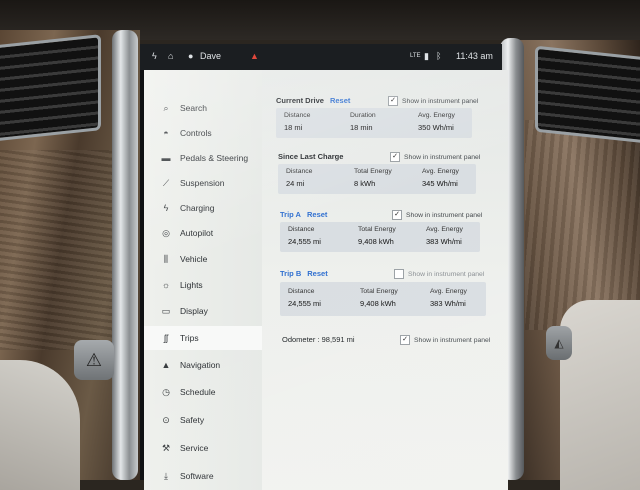  I want to click on hazard-button: ⚠, so click(94, 360).